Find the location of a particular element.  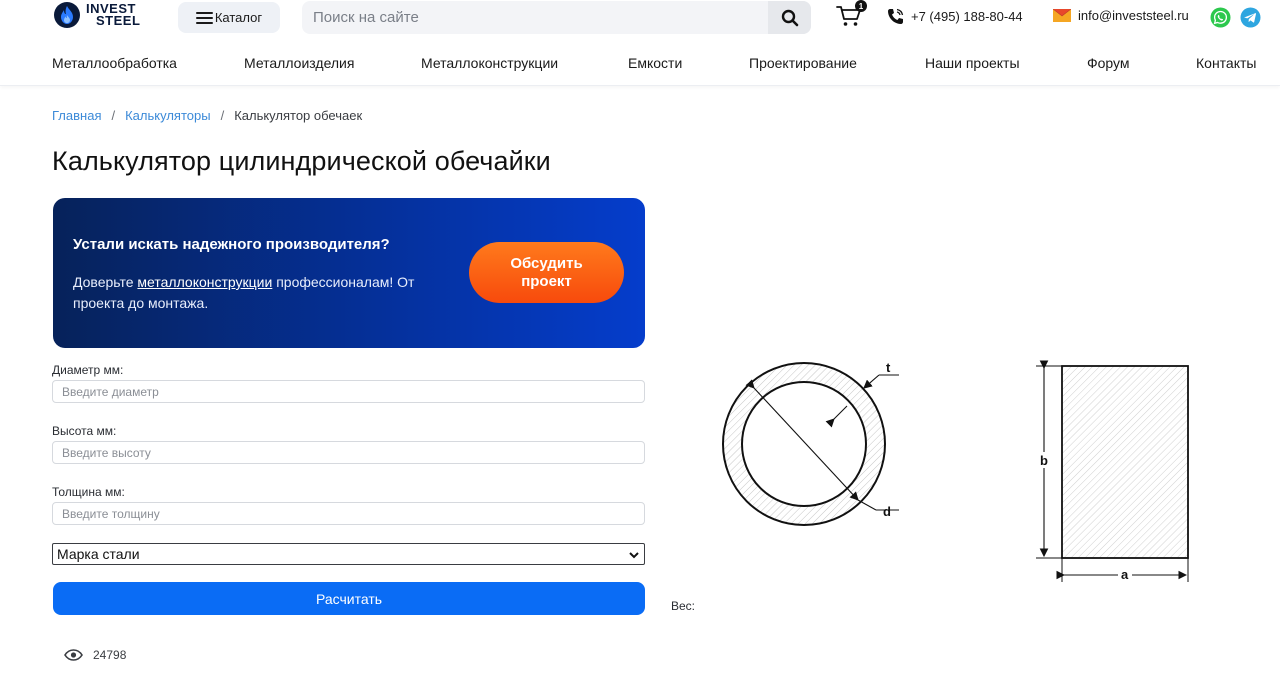

width-letter: a is located at coordinates (1125, 574).